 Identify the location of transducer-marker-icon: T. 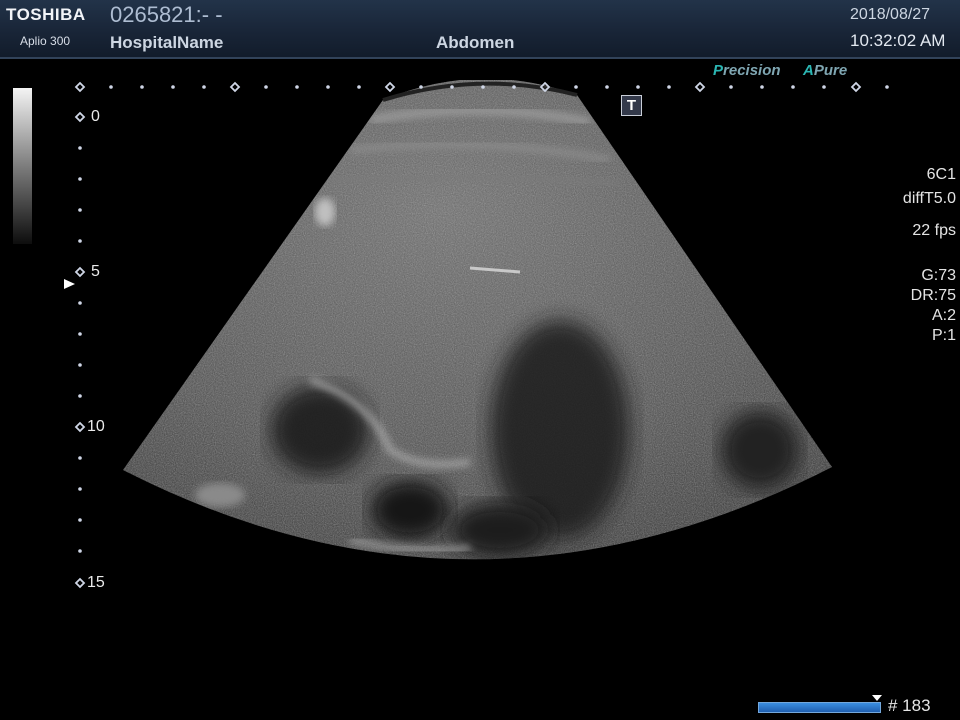
(631, 105).